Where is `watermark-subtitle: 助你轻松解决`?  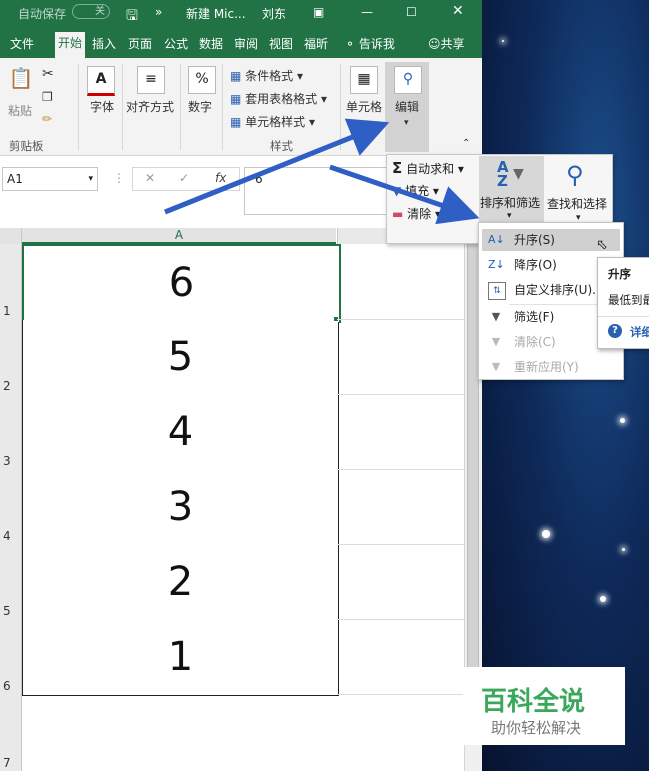 watermark-subtitle: 助你轻松解决 is located at coordinates (536, 728).